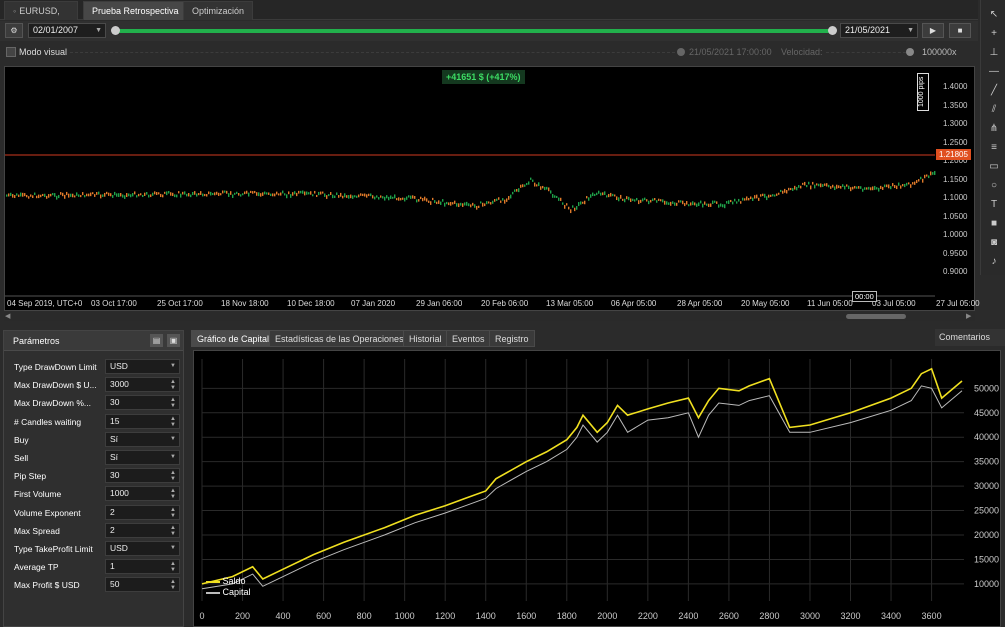  Describe the element at coordinates (489, 316) in the screenshot. I see `chart-scrollbar: ◀ ▶` at that location.